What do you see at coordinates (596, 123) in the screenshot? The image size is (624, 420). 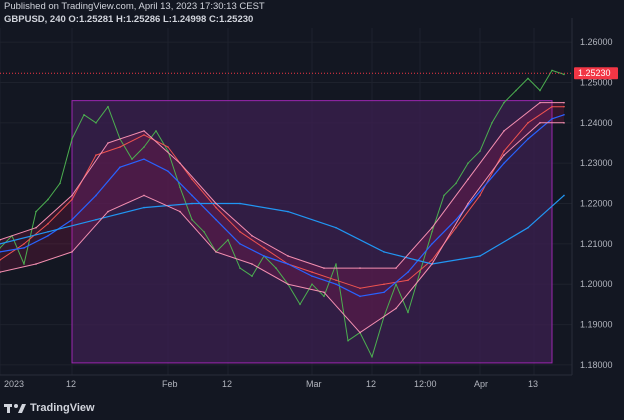 I see `y-tick-label-6: 1.24000` at bounding box center [596, 123].